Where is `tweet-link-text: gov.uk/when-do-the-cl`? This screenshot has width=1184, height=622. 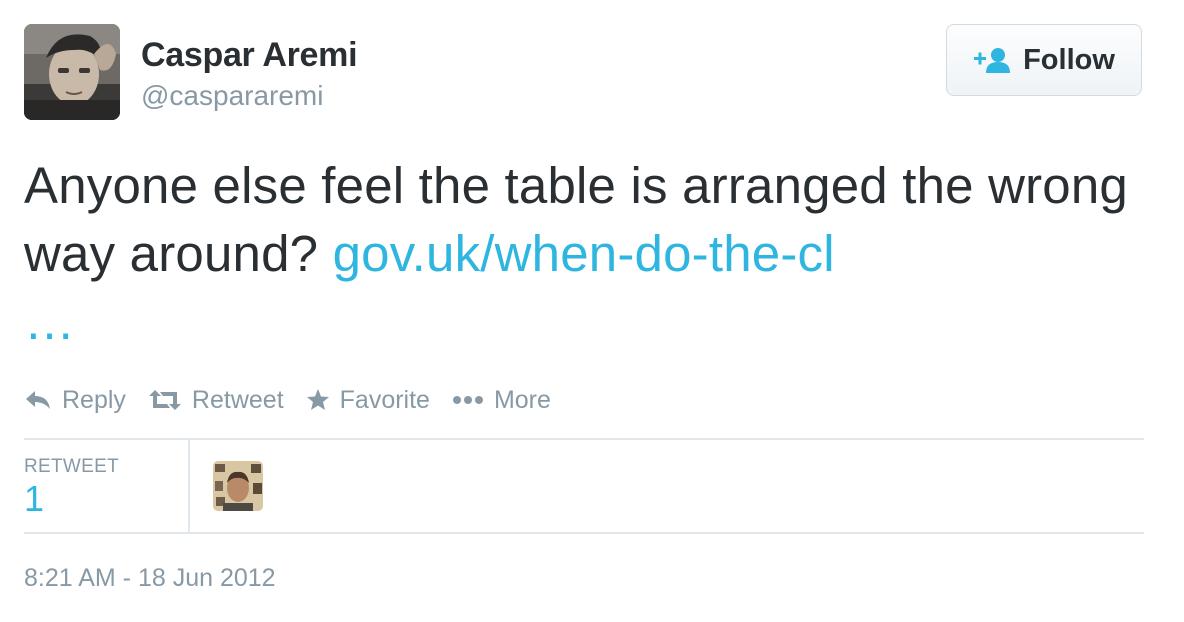
tweet-link-text: gov.uk/when-do-the-cl is located at coordinates (583, 253).